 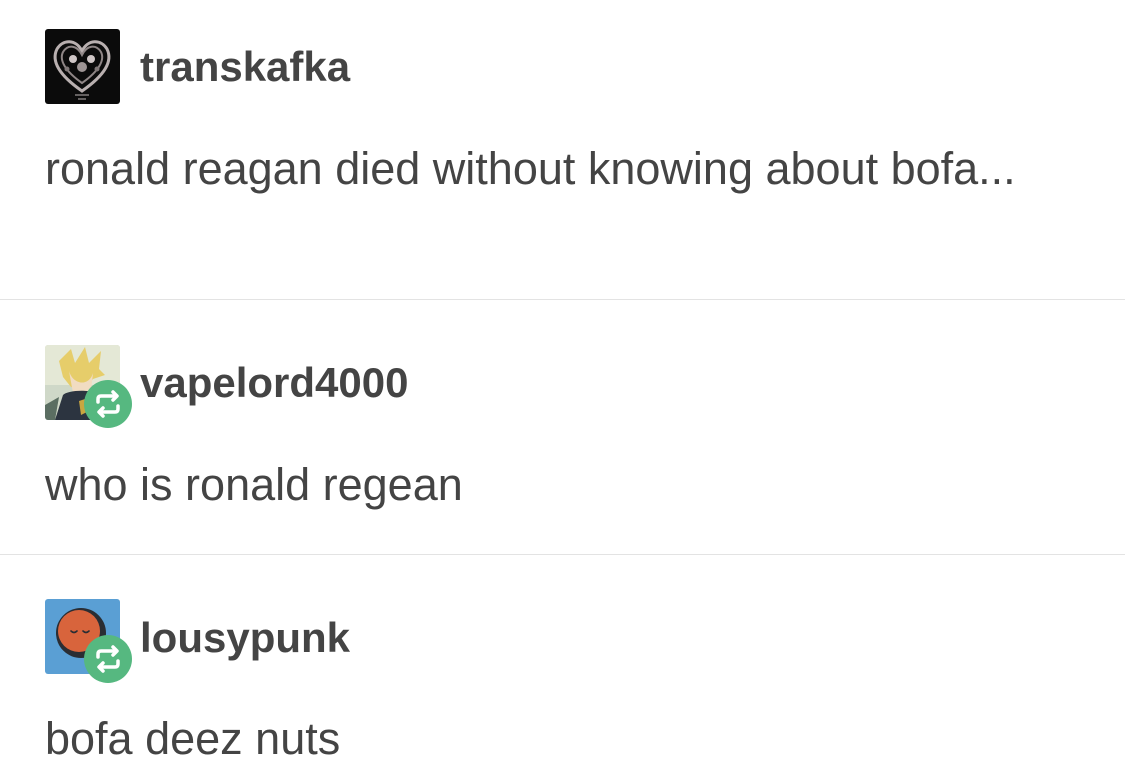 I want to click on post-body-text: bofa deez nuts, so click(x=193, y=738).